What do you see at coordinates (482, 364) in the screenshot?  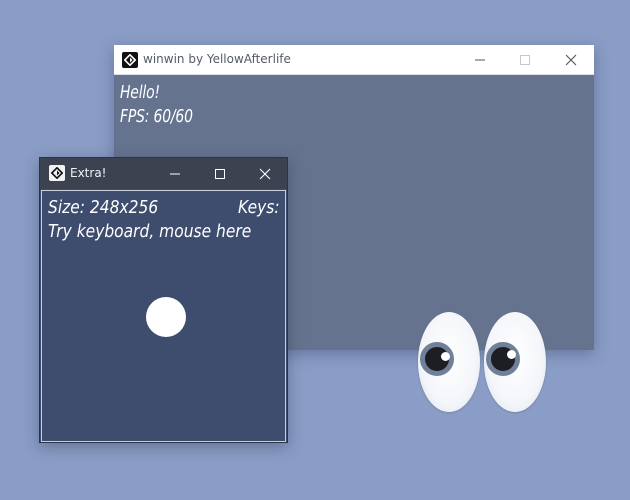 I see `googly-eyes-icon` at bounding box center [482, 364].